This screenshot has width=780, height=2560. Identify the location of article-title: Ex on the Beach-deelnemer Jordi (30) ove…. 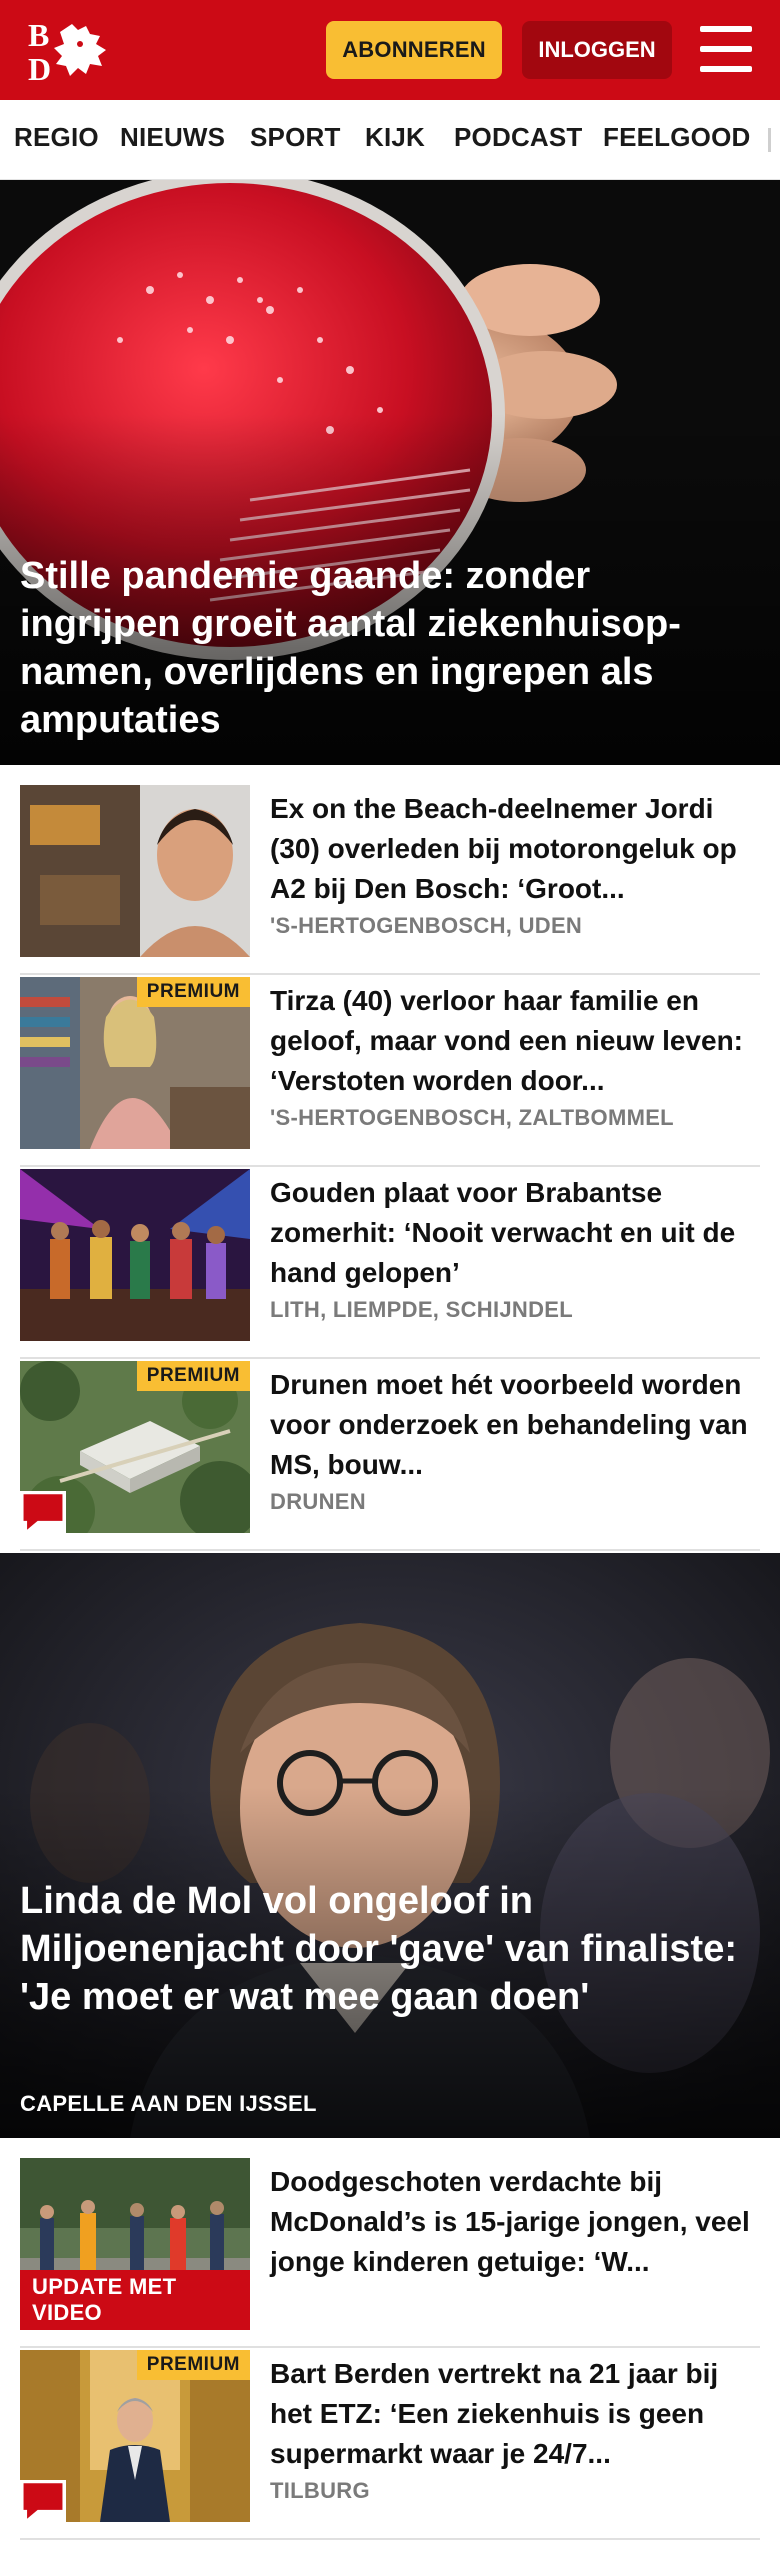
(515, 849).